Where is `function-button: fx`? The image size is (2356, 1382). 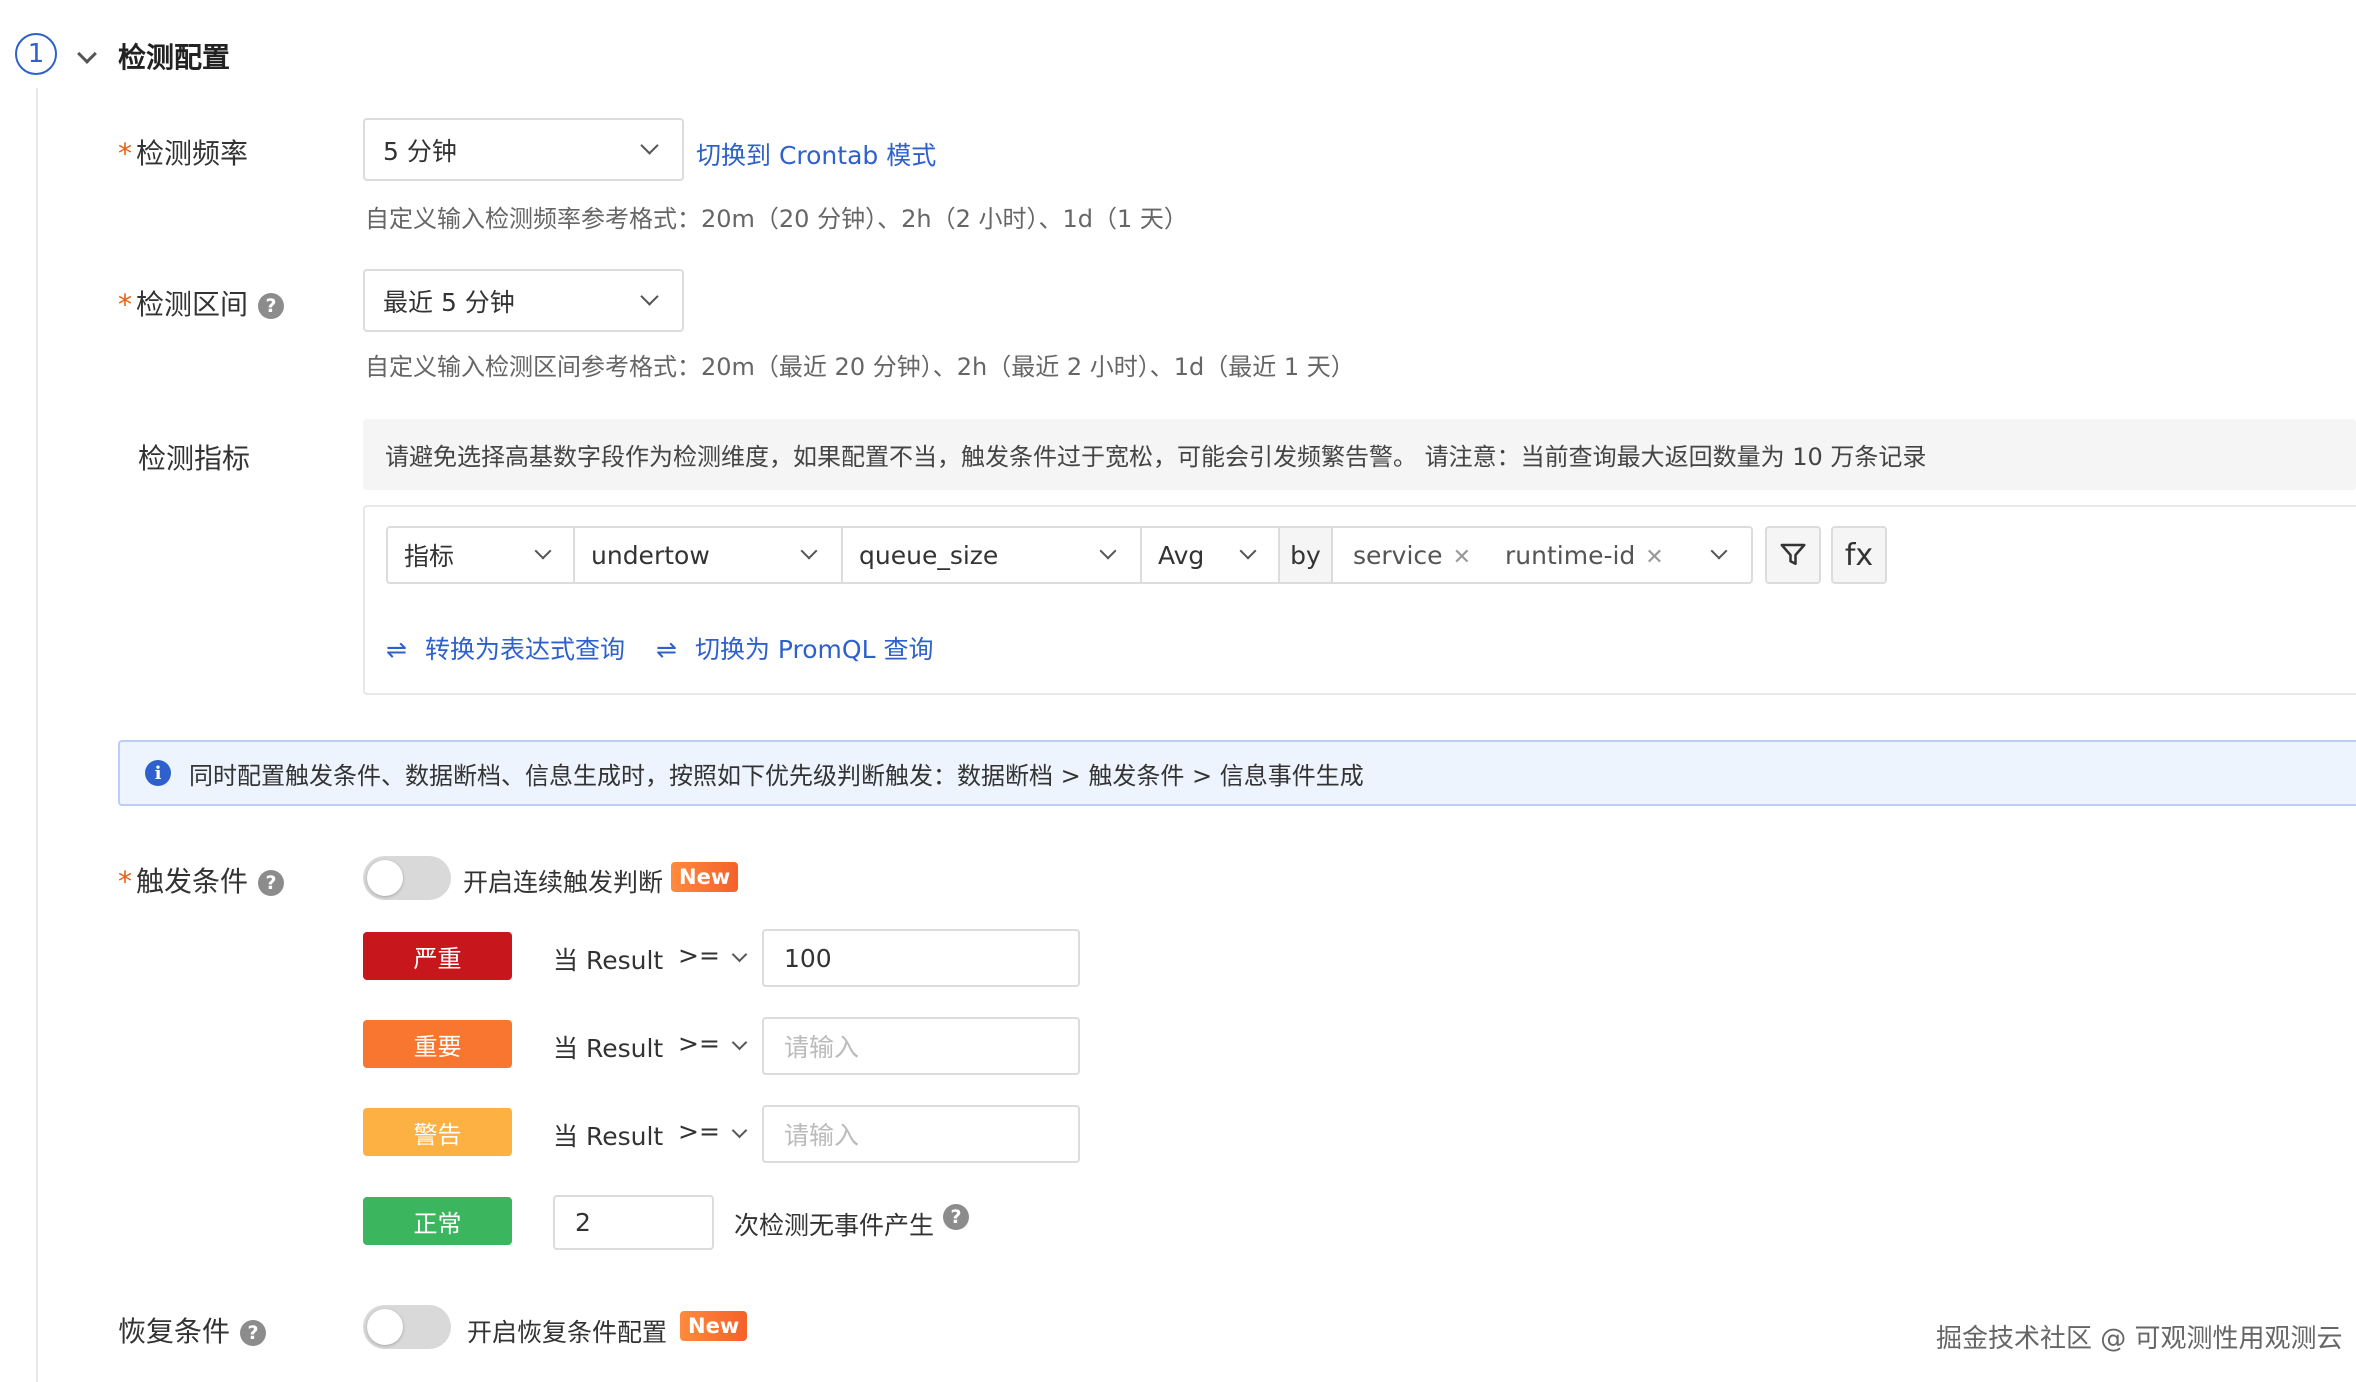
function-button: fx is located at coordinates (1859, 555).